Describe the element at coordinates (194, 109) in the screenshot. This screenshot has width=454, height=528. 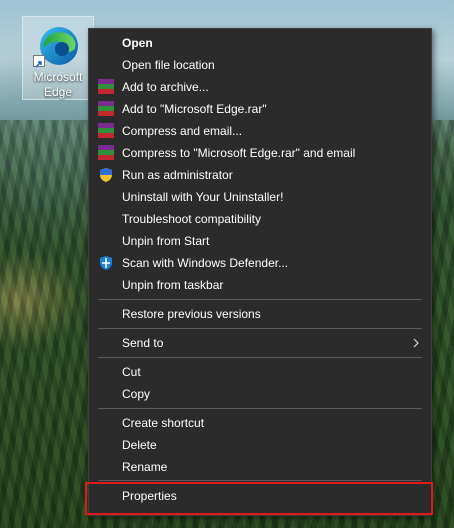
I see `menu-item-label: Add to "Microsoft Edge.rar"` at that location.